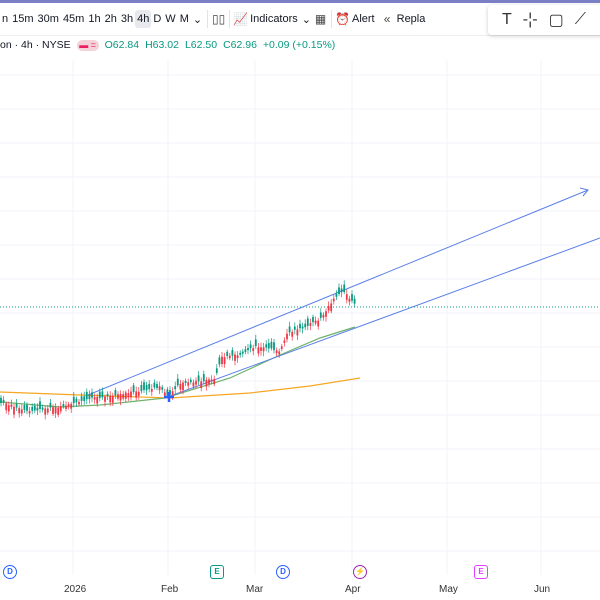 The height and width of the screenshot is (600, 600). What do you see at coordinates (143, 19) in the screenshot?
I see `interval-4h: 4h` at bounding box center [143, 19].